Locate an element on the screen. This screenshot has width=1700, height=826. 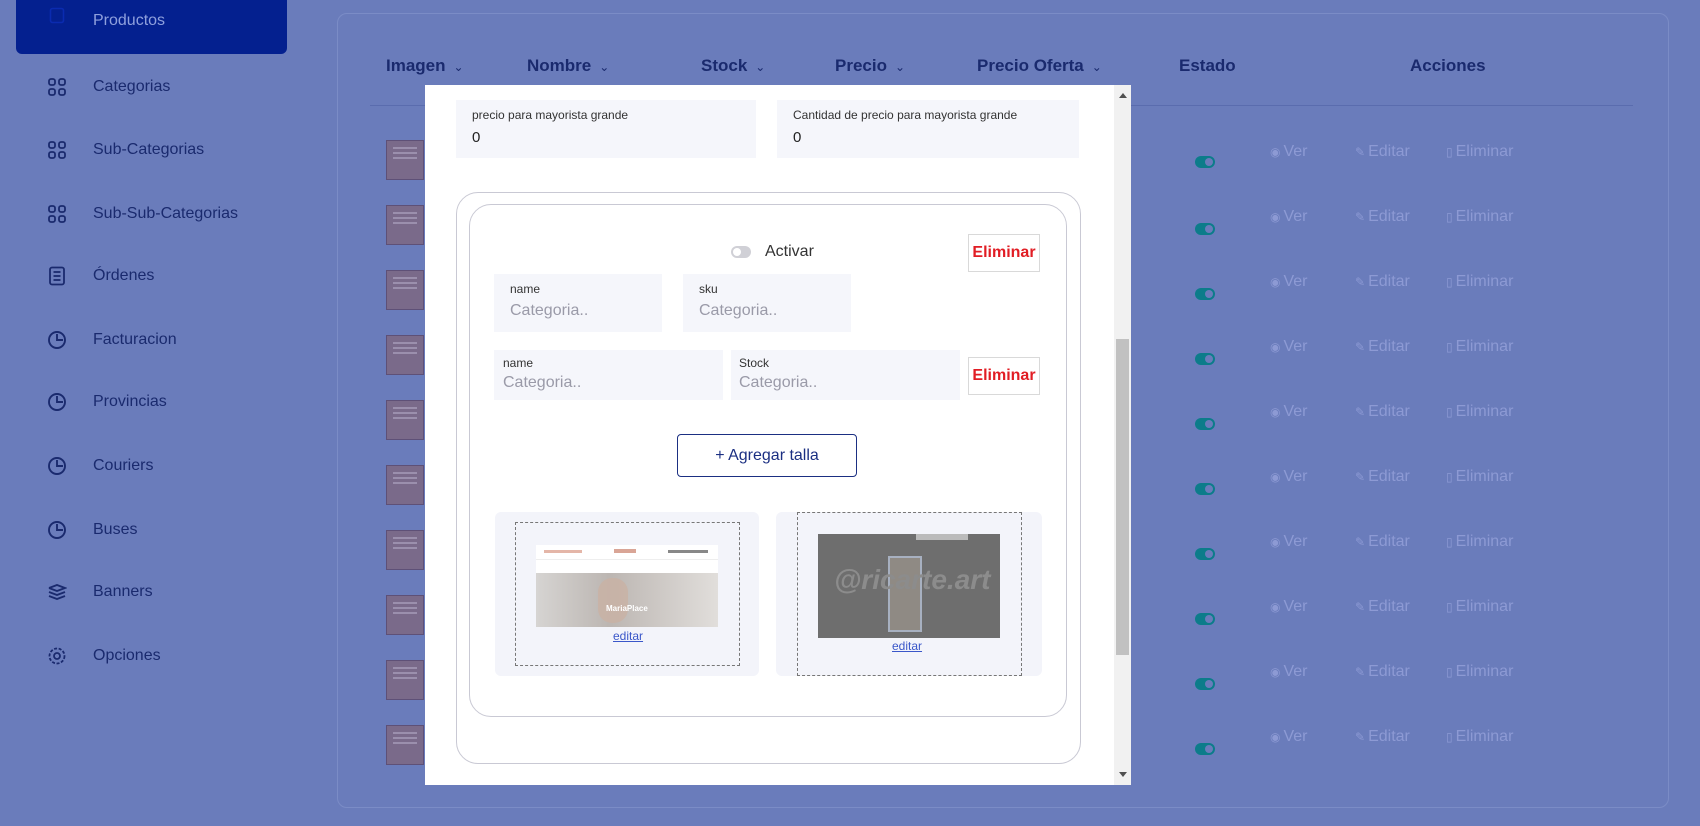
column-header-stock: Stock ⌄ is located at coordinates (733, 66).